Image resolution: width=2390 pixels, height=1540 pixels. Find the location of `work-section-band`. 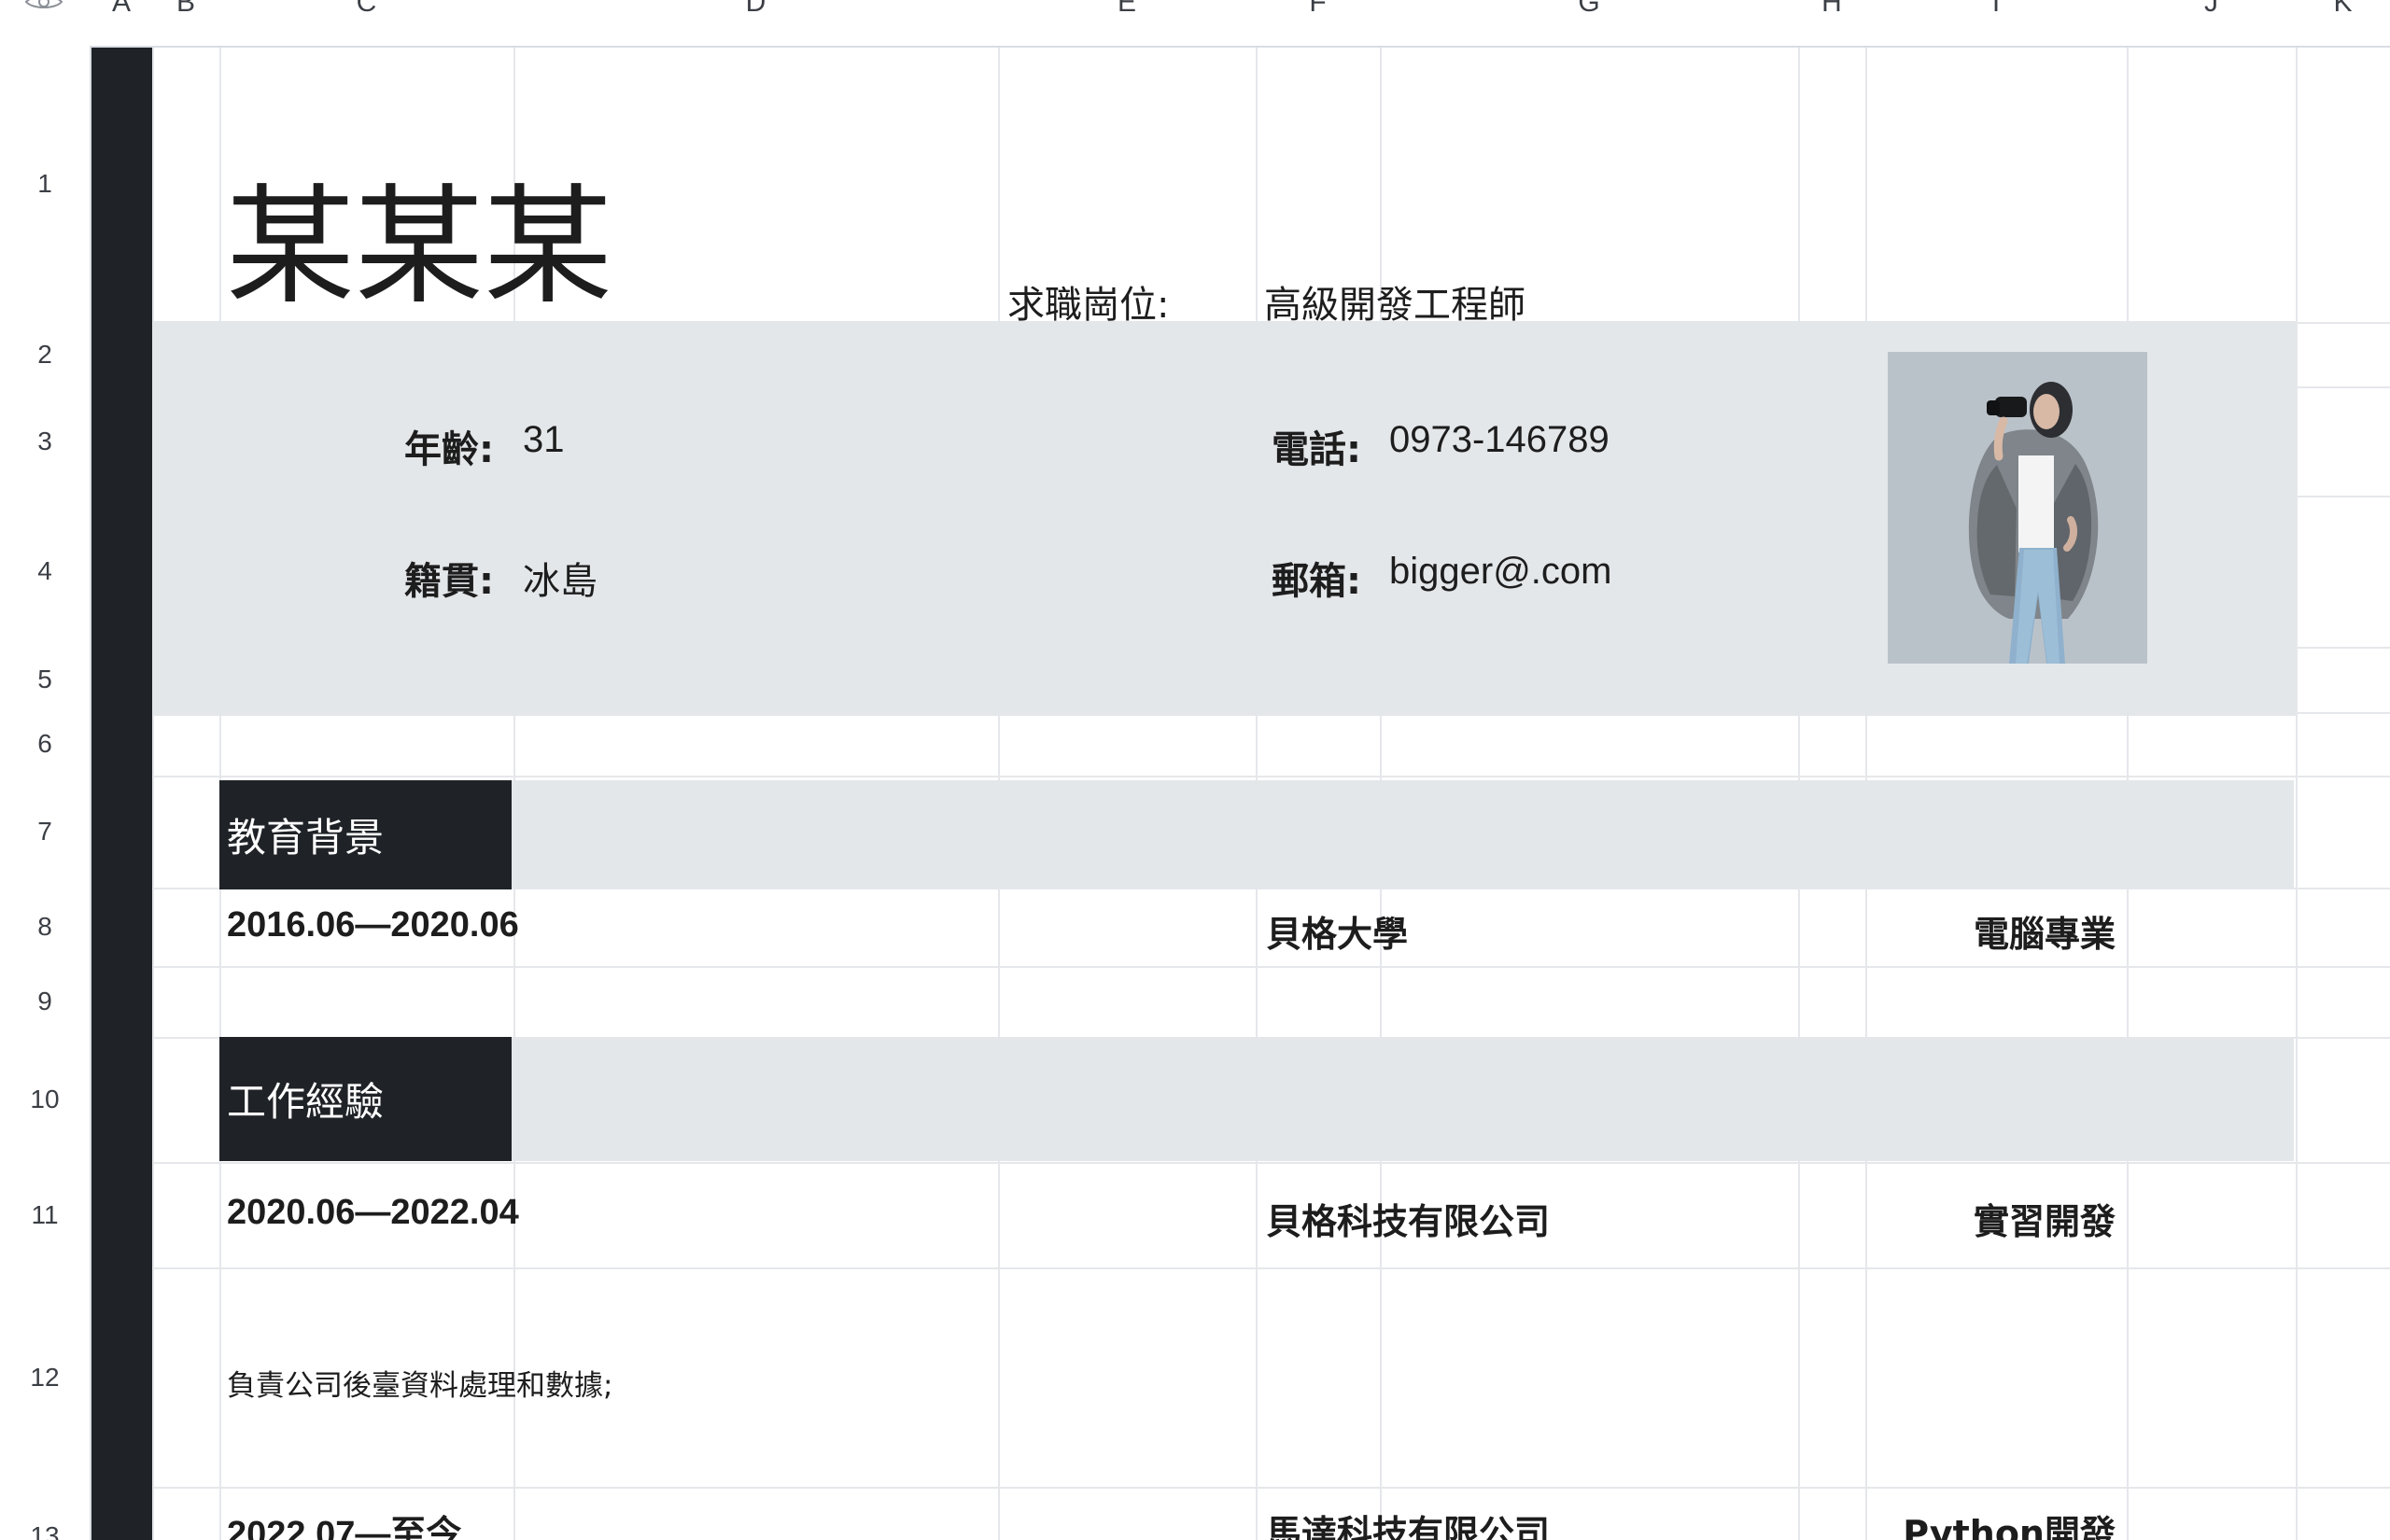

work-section-band is located at coordinates (1256, 1099).